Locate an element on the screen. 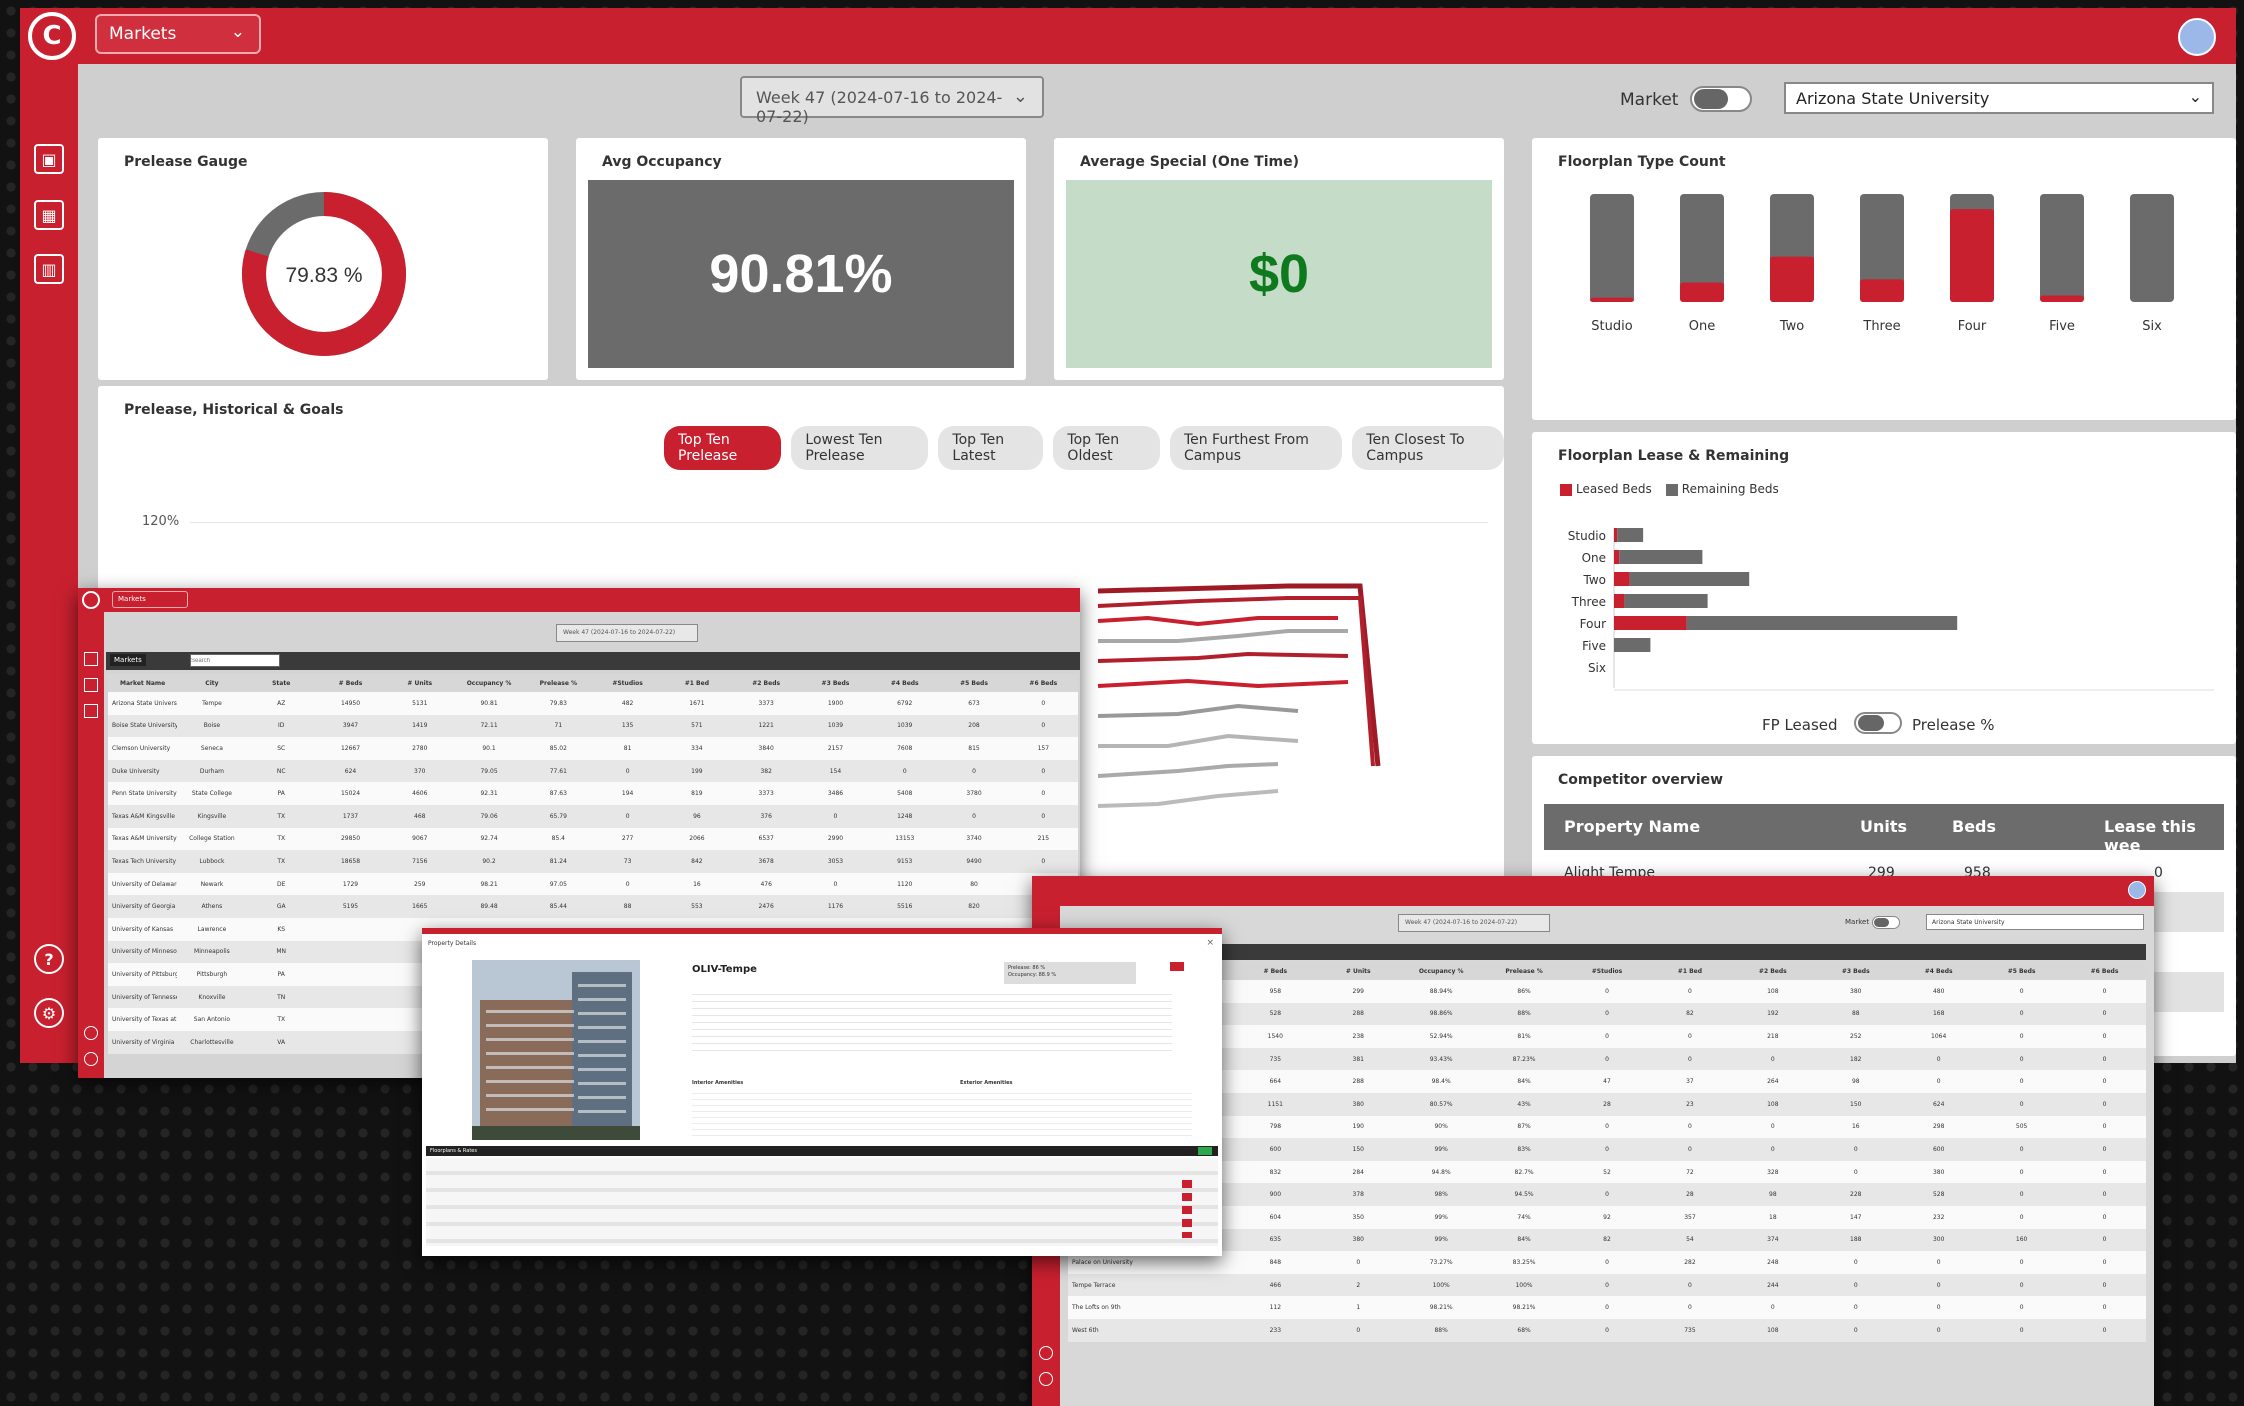 This screenshot has width=2244, height=1406. app-logo-icon: C is located at coordinates (52, 36).